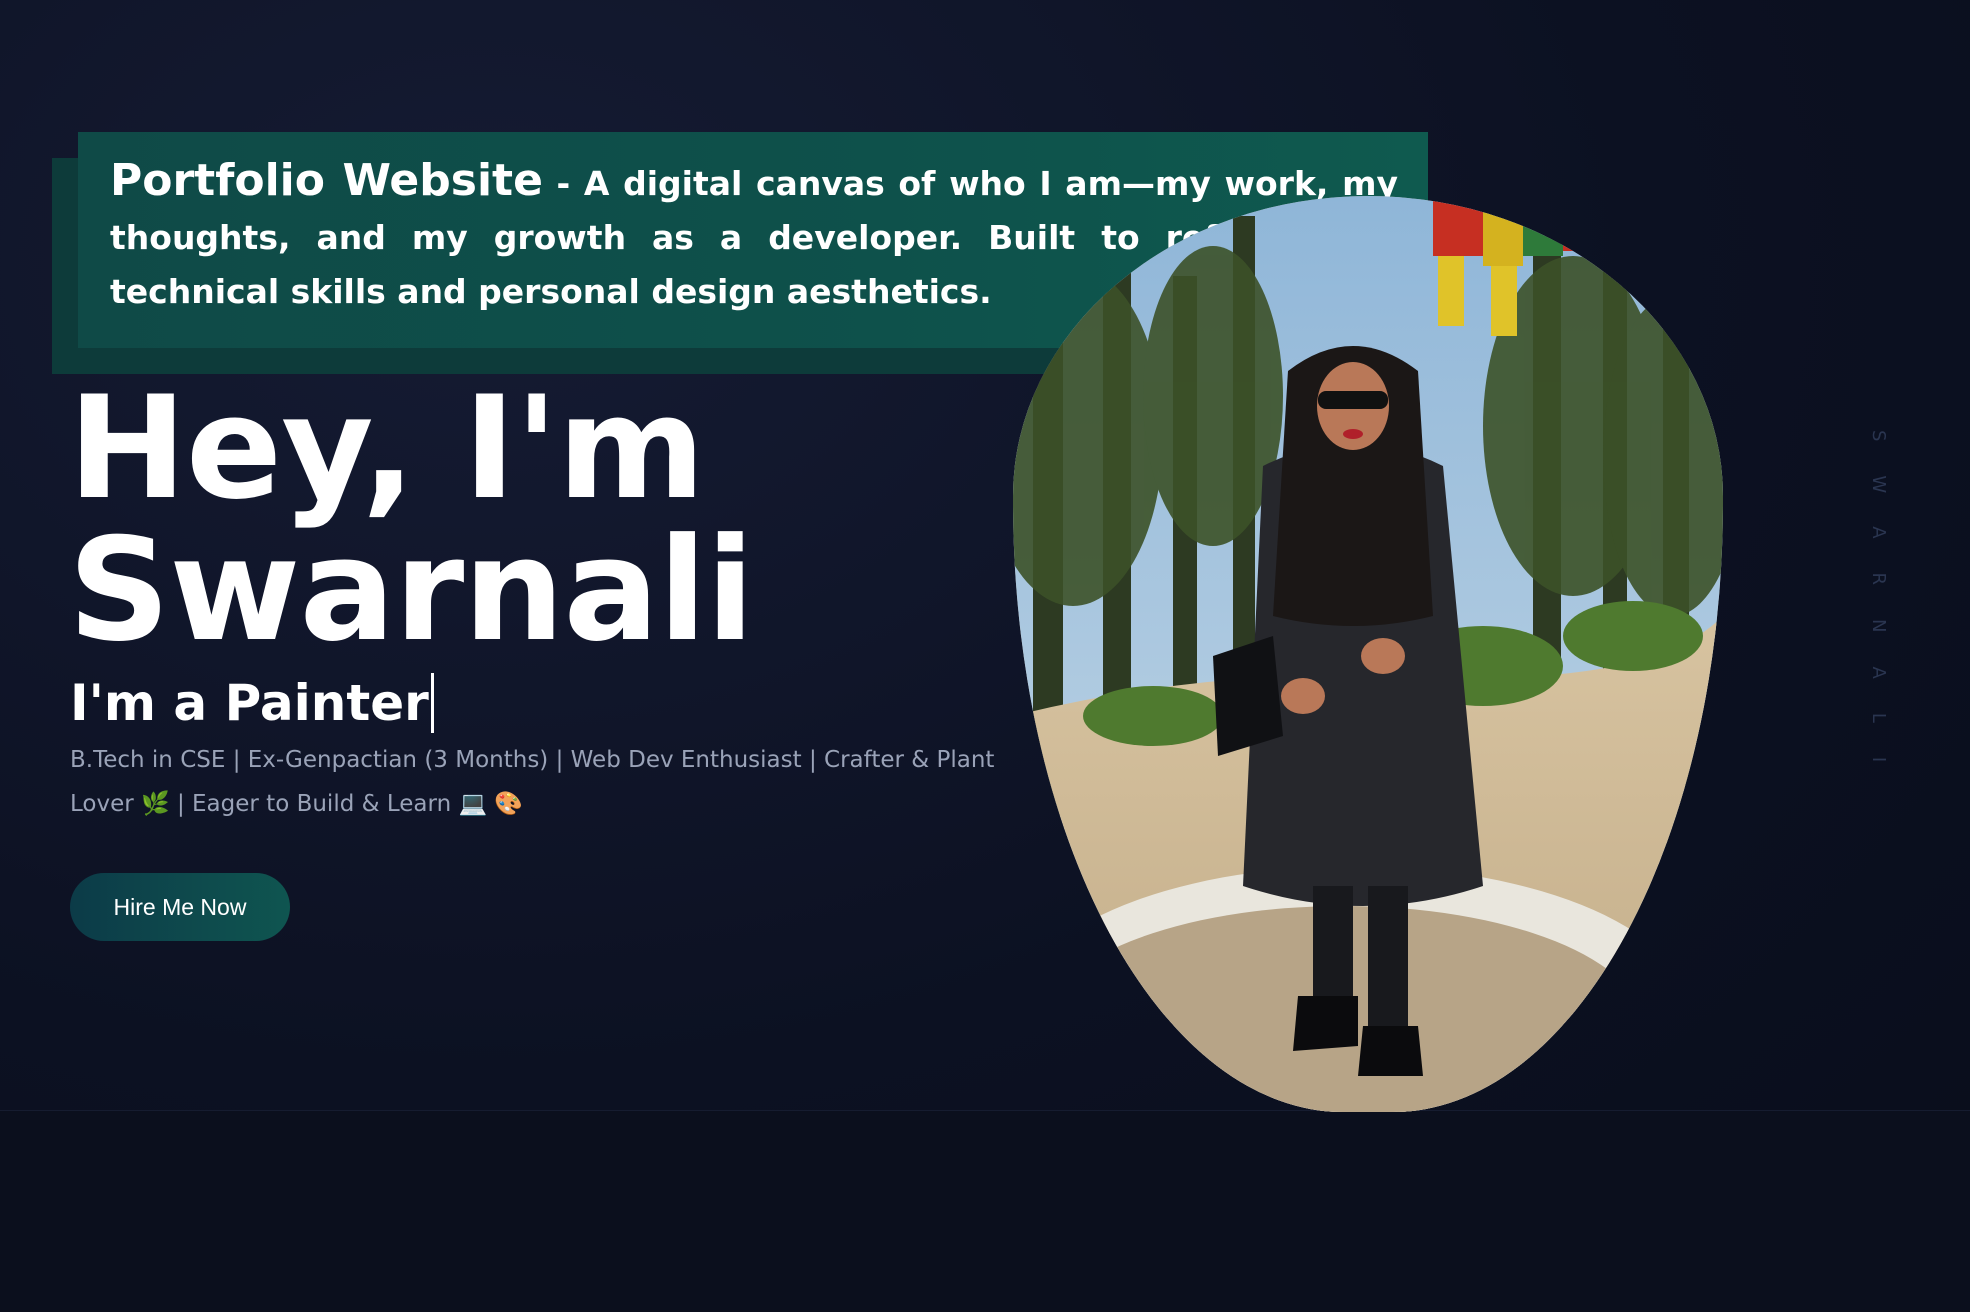 This screenshot has height=1312, width=1970. What do you see at coordinates (180, 907) in the screenshot?
I see `hire-me-button: Hire Me Now` at bounding box center [180, 907].